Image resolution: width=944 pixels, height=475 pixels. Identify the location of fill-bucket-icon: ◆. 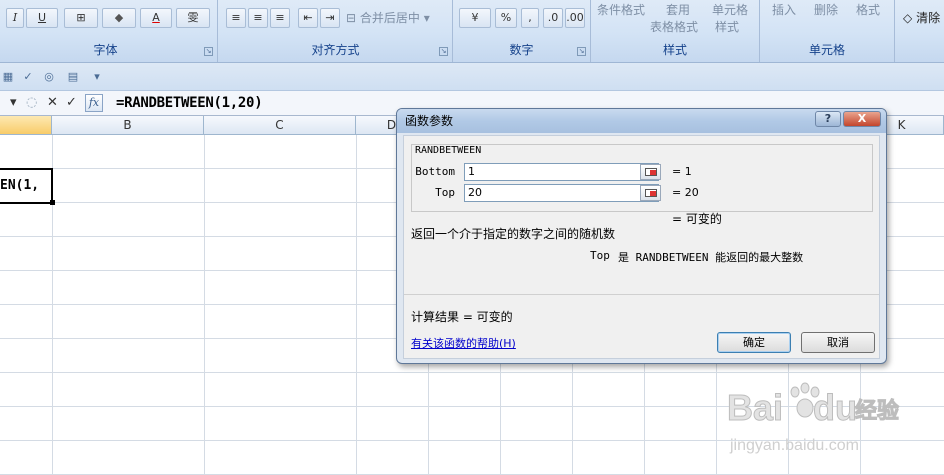
(119, 17).